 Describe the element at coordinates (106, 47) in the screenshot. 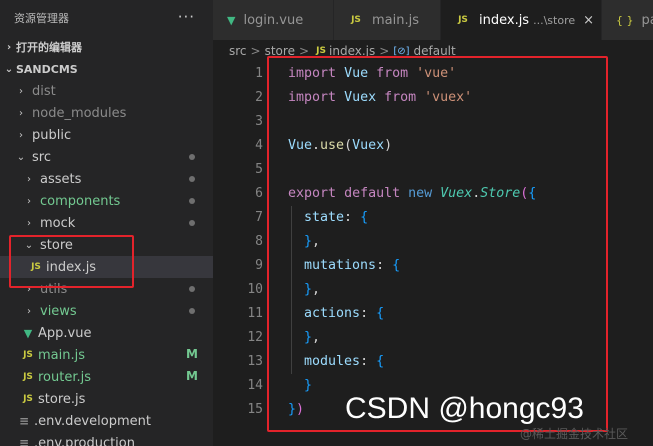

I see `open-editors-section: › 打开的编辑器` at that location.